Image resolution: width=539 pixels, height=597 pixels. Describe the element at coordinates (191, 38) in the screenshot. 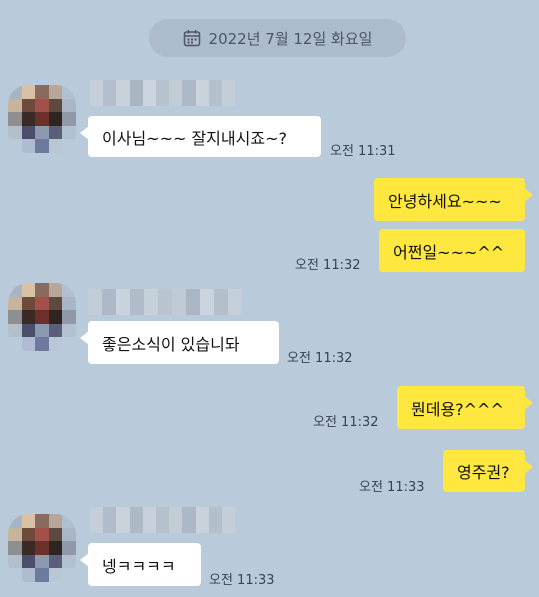

I see `calendar-icon` at that location.